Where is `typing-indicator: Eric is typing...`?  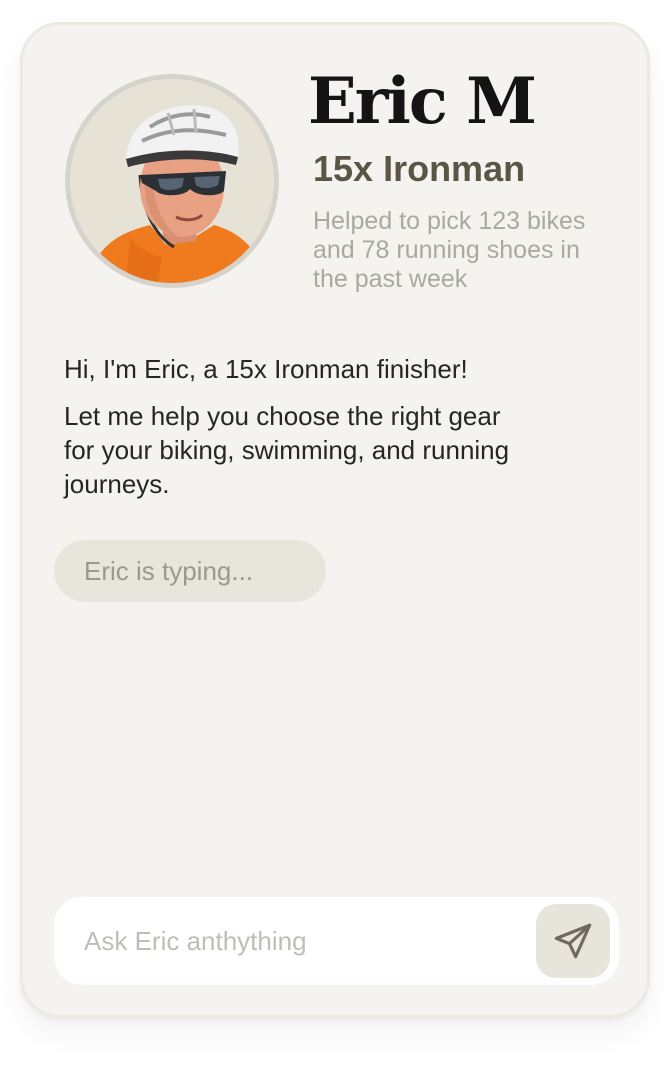
typing-indicator: Eric is typing... is located at coordinates (190, 571).